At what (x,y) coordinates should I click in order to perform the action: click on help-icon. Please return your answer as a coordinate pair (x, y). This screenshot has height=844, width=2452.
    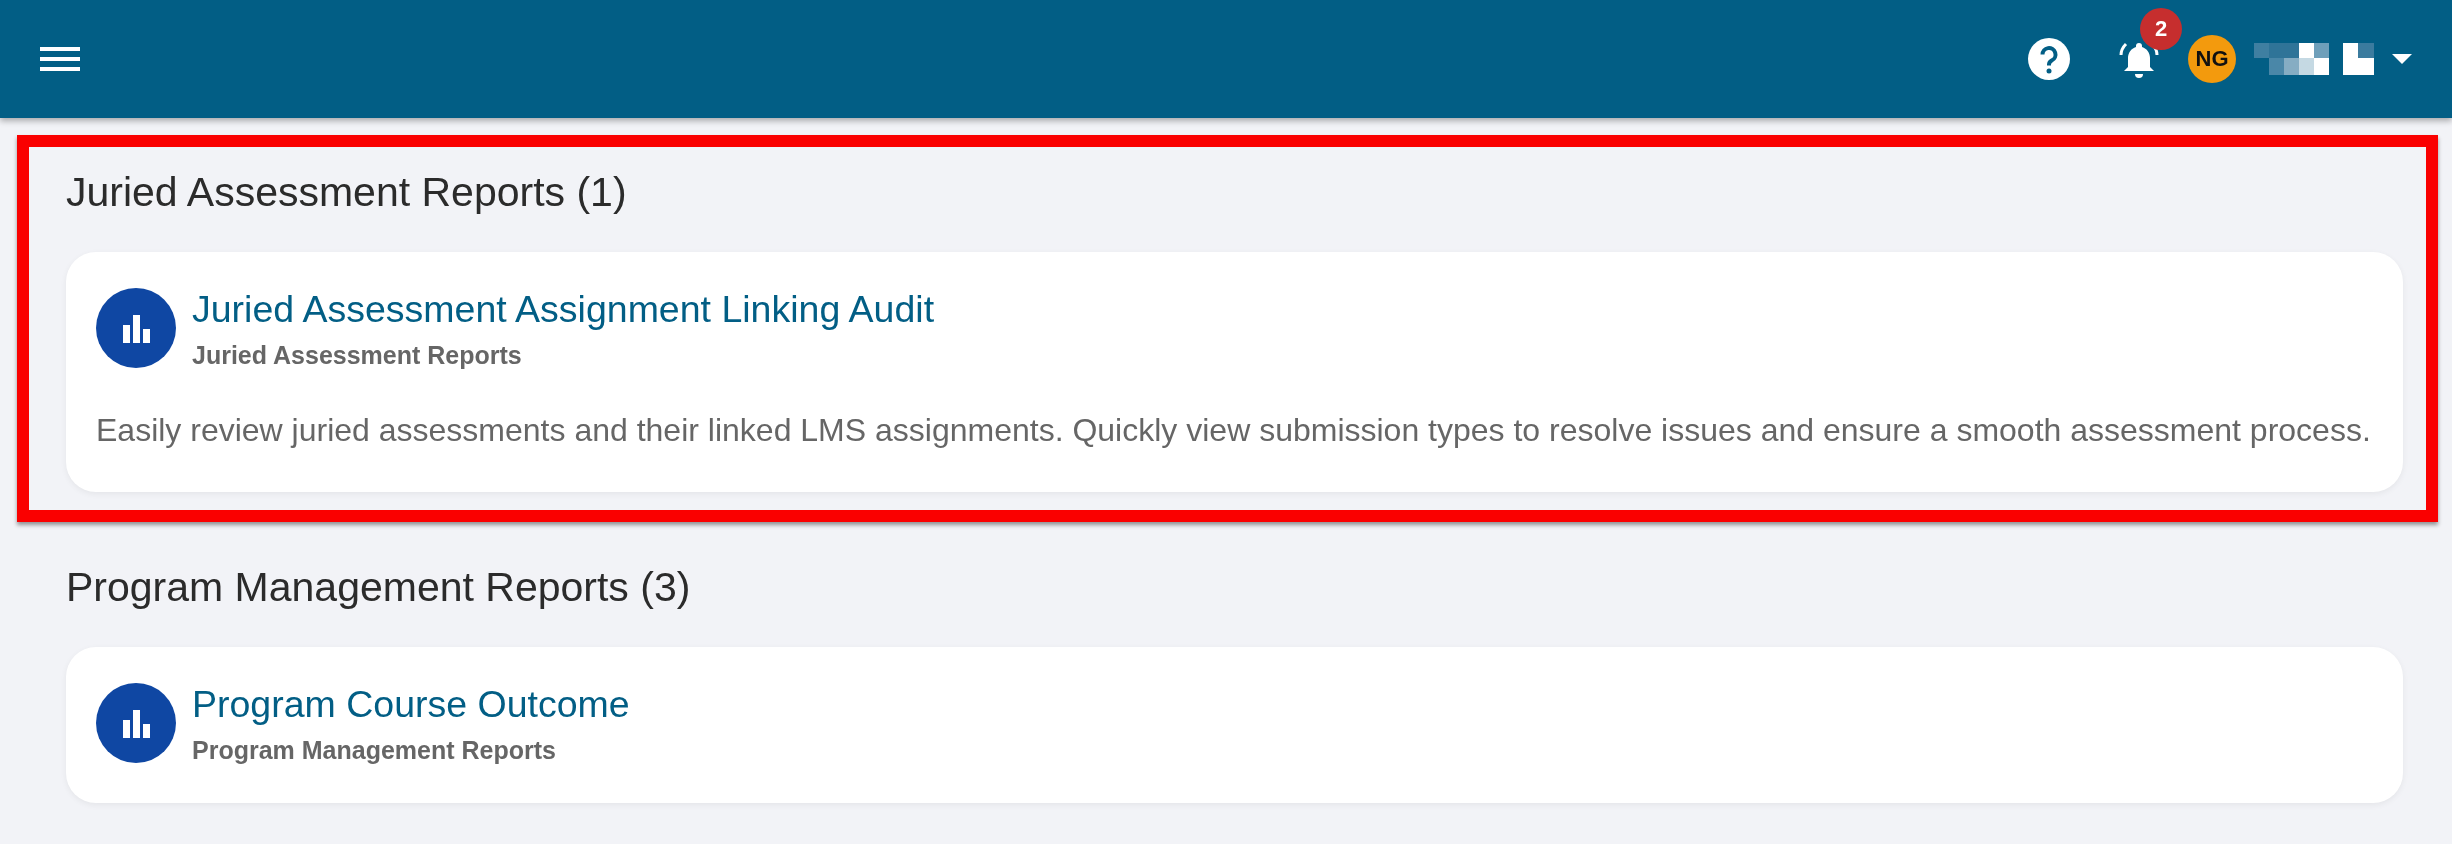
    Looking at the image, I should click on (2049, 59).